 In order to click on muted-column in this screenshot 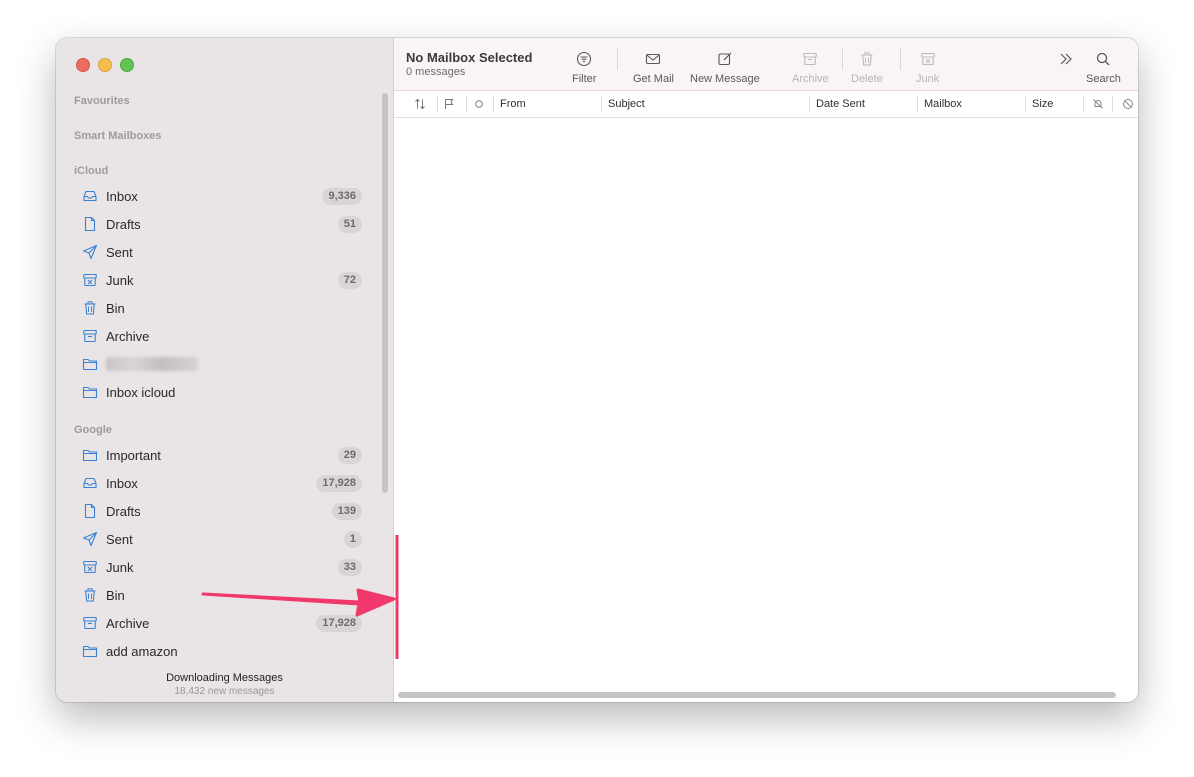, I will do `click(1098, 104)`.